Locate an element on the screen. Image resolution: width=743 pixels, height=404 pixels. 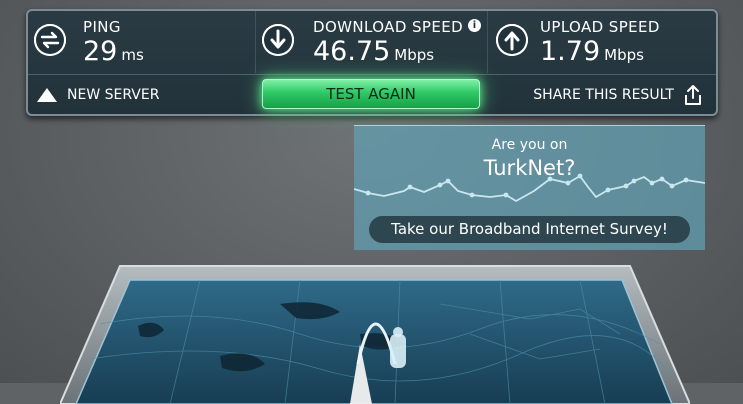
survey-button: Take our Broadband Internet Survey! is located at coordinates (529, 229).